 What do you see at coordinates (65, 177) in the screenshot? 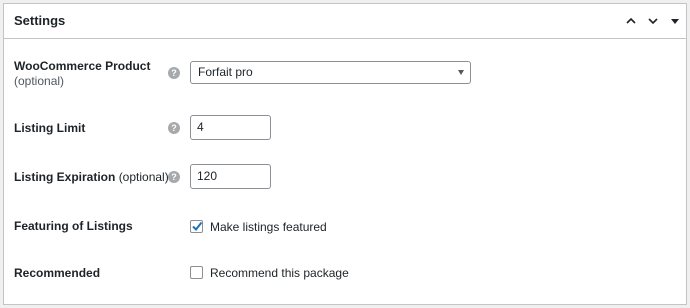
I see `listing-expiration-label-text: Listing Expiration` at bounding box center [65, 177].